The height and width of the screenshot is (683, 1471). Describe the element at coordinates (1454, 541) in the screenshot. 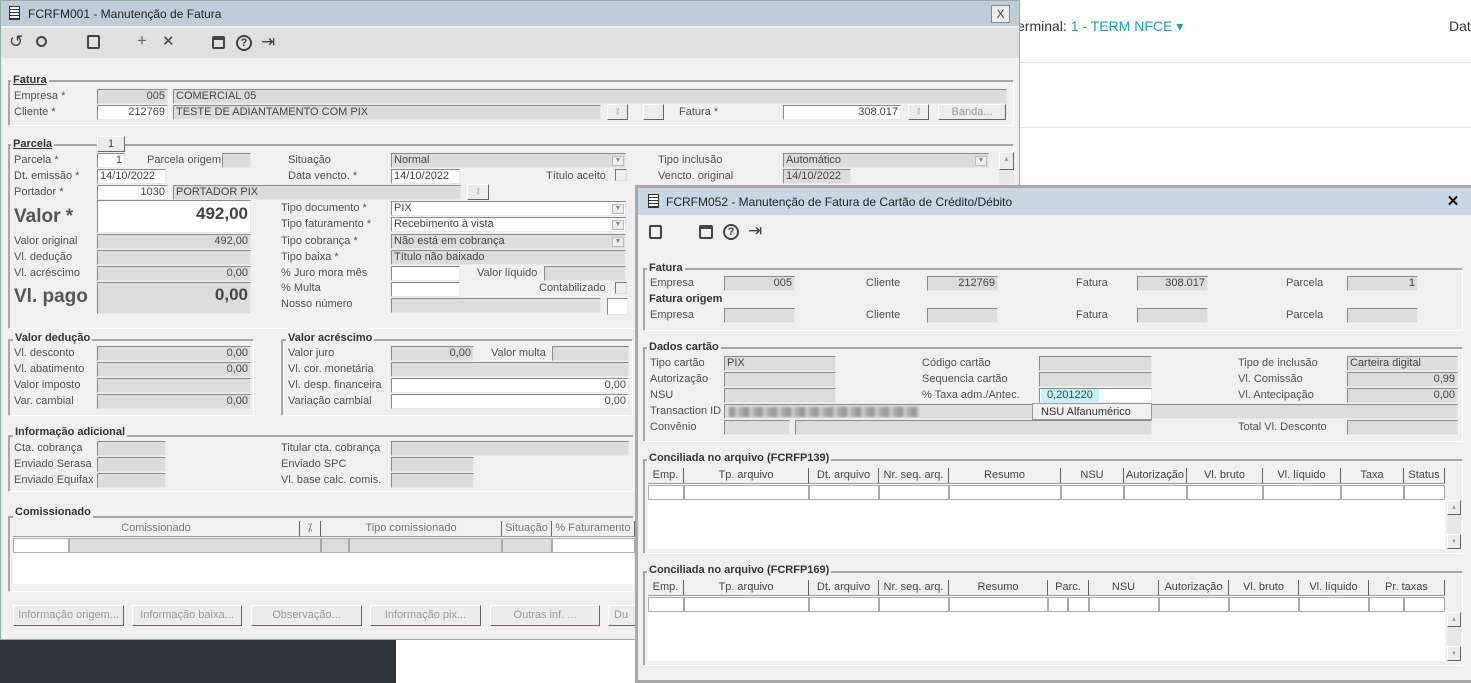

I see `scroll-down-button: ▼` at that location.